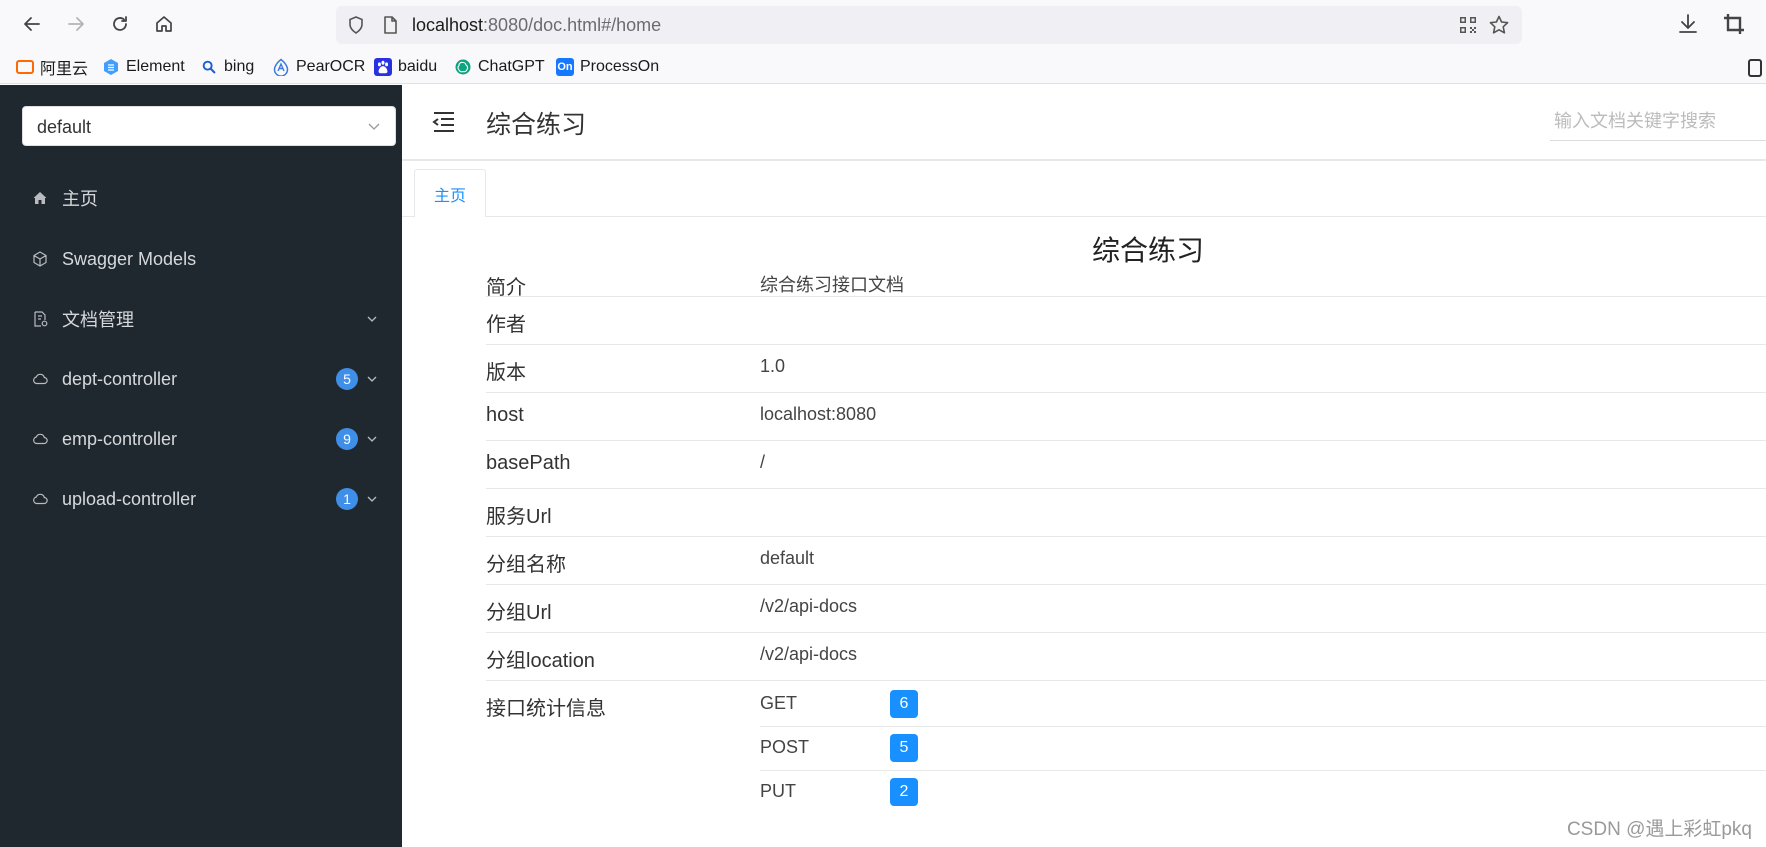 Image resolution: width=1766 pixels, height=847 pixels. Describe the element at coordinates (1263, 749) in the screenshot. I see `stat-row: POST 5` at that location.